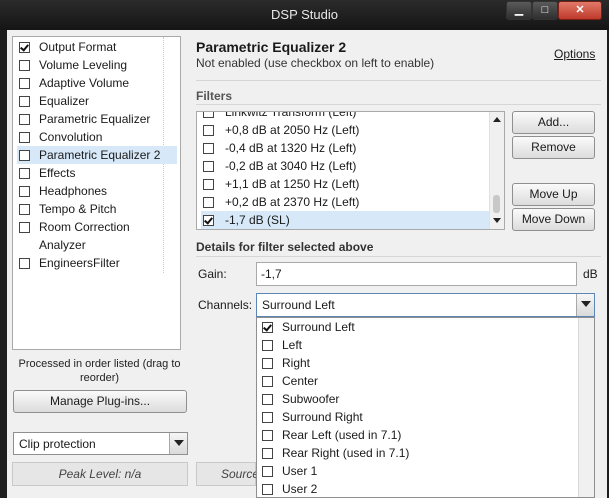  What do you see at coordinates (97, 263) in the screenshot?
I see `nav-item: EngineersFilter` at bounding box center [97, 263].